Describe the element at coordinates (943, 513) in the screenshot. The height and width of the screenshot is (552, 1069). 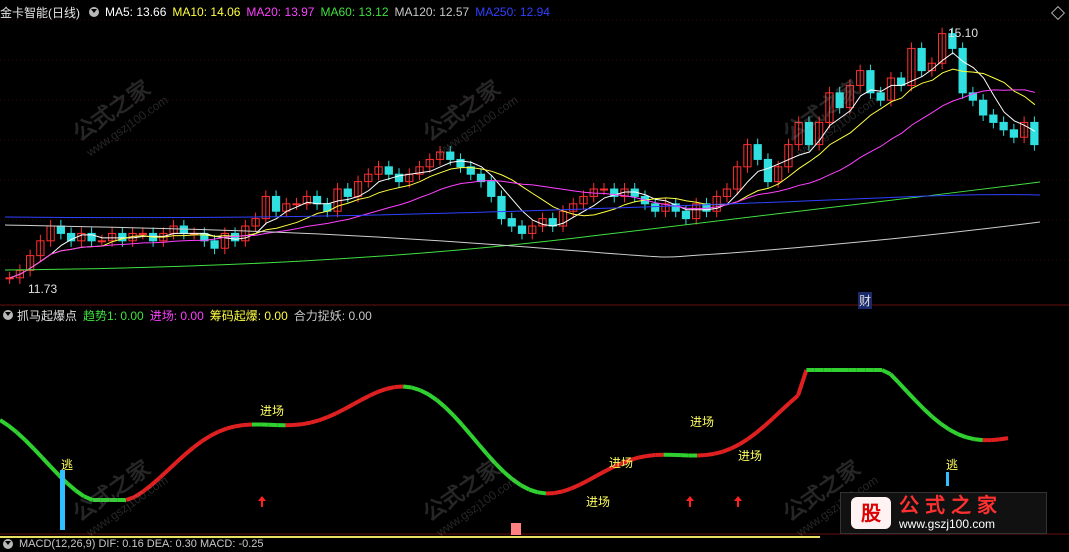
I see `brand-badge: 股 公式之家 www.gszj100.com` at that location.